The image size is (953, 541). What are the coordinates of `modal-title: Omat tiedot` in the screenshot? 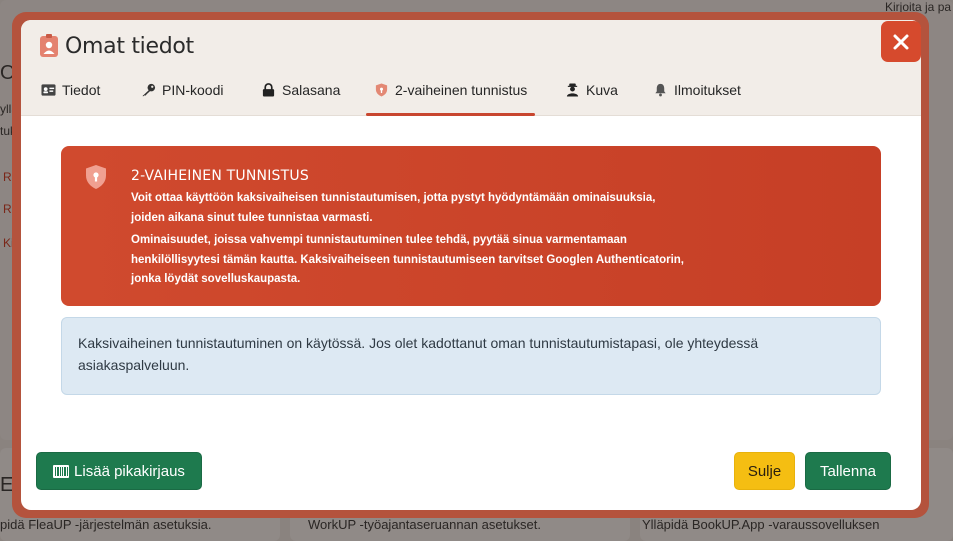 It's located at (129, 46).